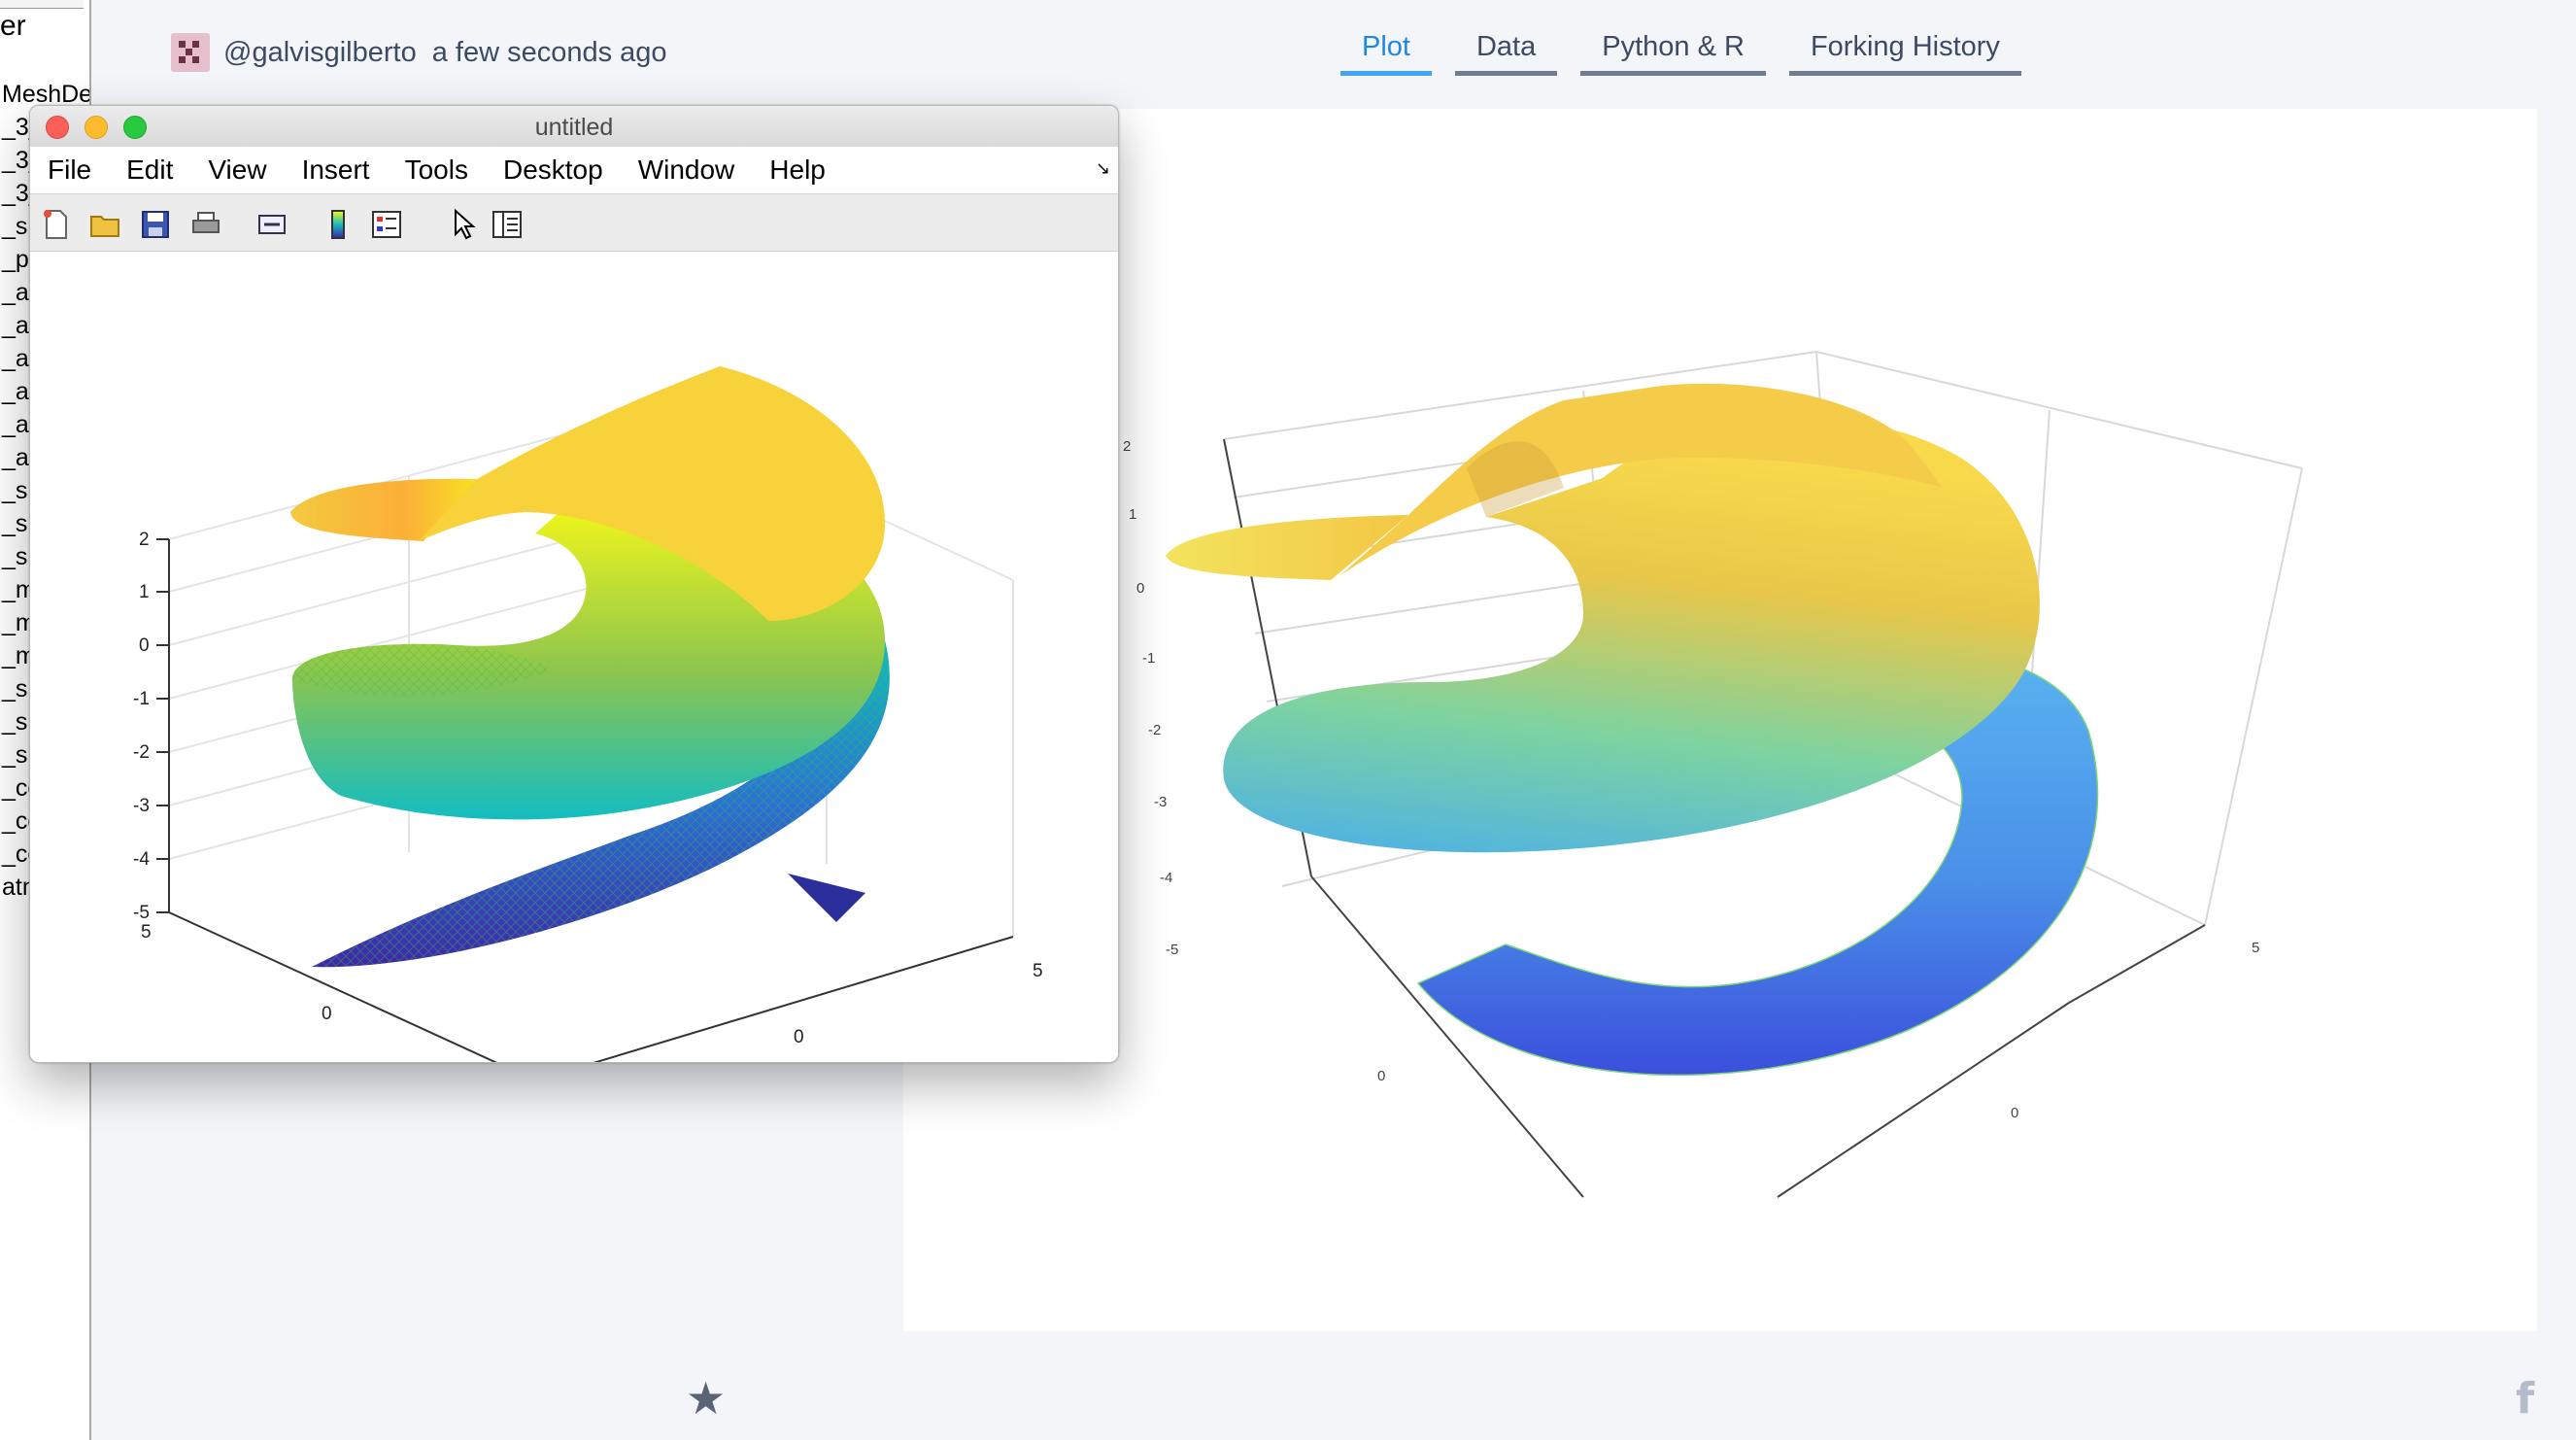  Describe the element at coordinates (237, 170) in the screenshot. I see `menu-view: View` at that location.